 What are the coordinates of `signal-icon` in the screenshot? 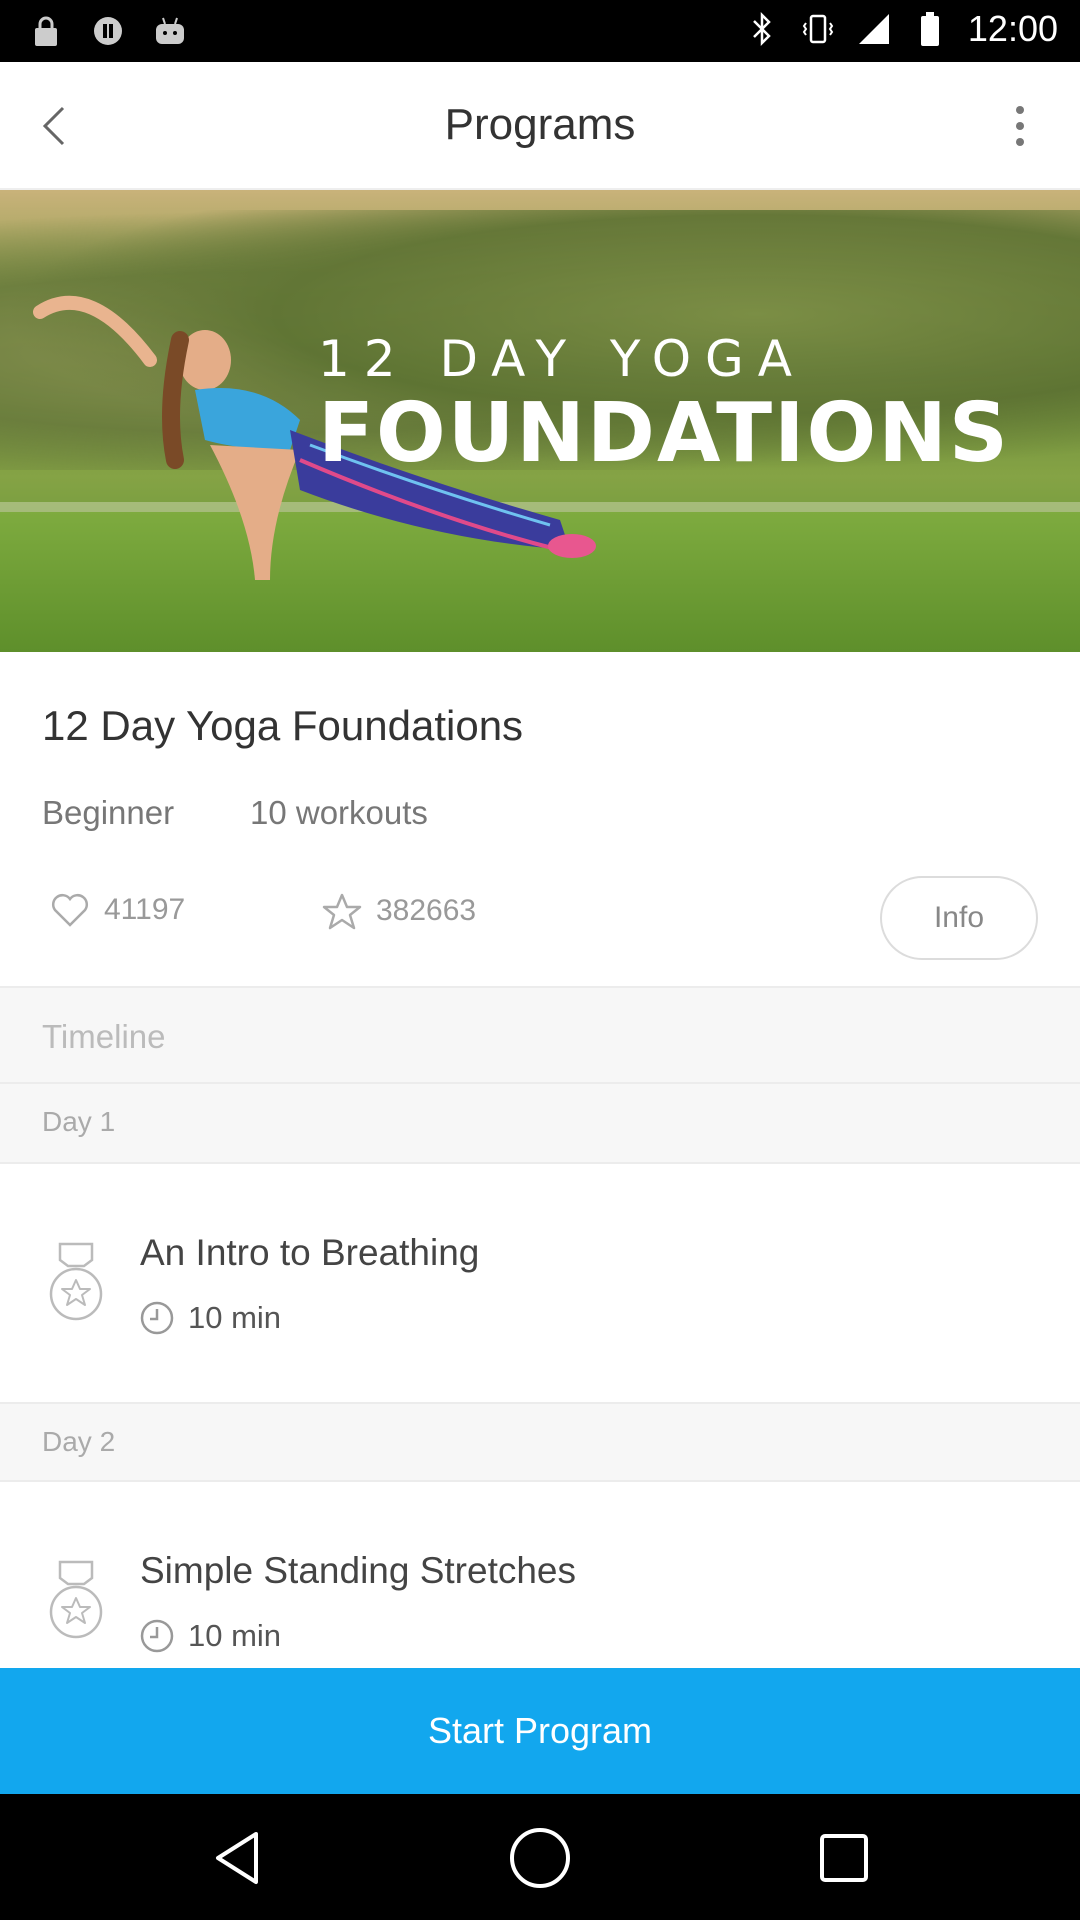 It's located at (874, 29).